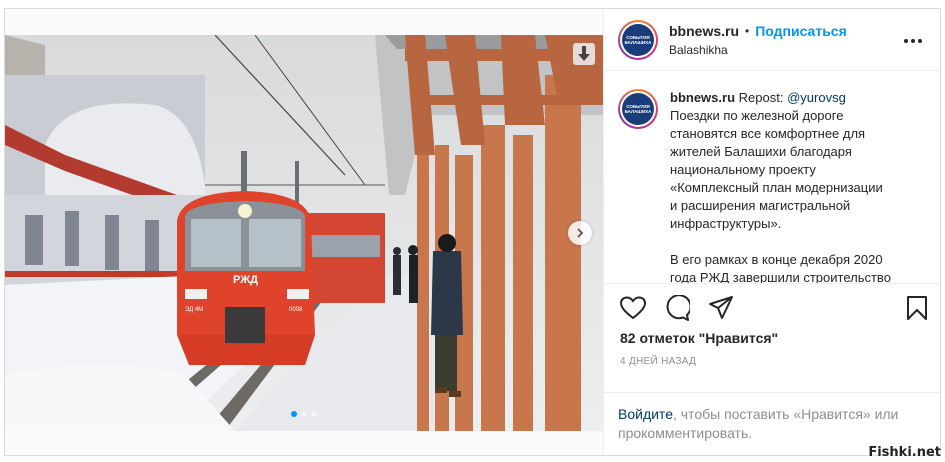 The width and height of the screenshot is (945, 462). Describe the element at coordinates (296, 310) in the screenshot. I see `train-number: 0008` at that location.